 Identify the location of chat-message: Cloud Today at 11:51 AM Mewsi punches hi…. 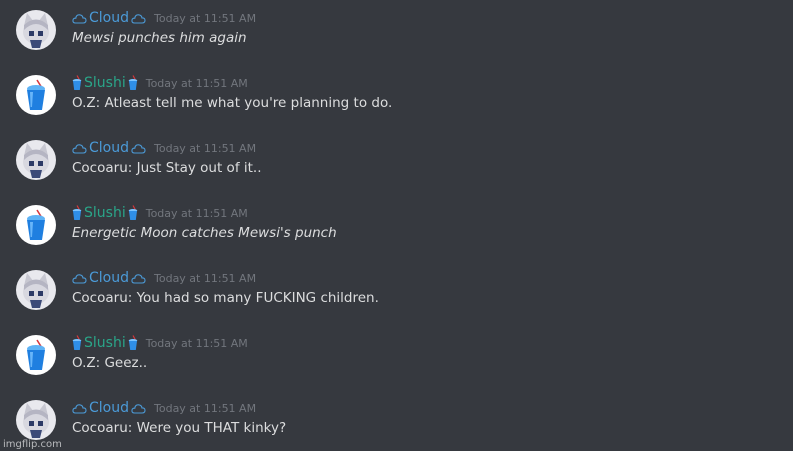
(396, 30).